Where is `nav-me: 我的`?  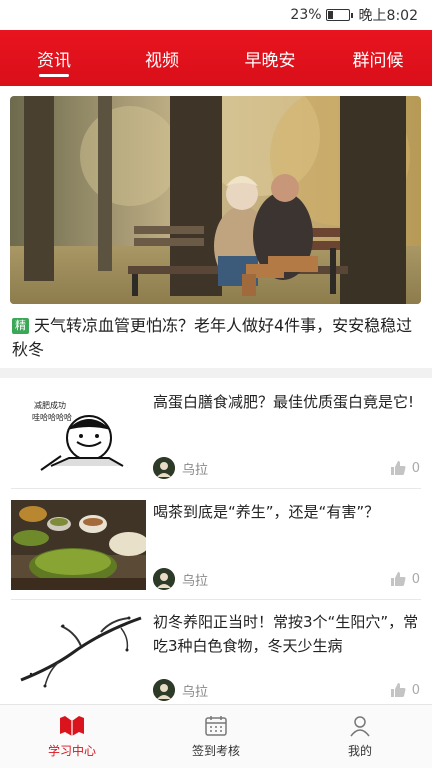 nav-me: 我的 is located at coordinates (360, 736).